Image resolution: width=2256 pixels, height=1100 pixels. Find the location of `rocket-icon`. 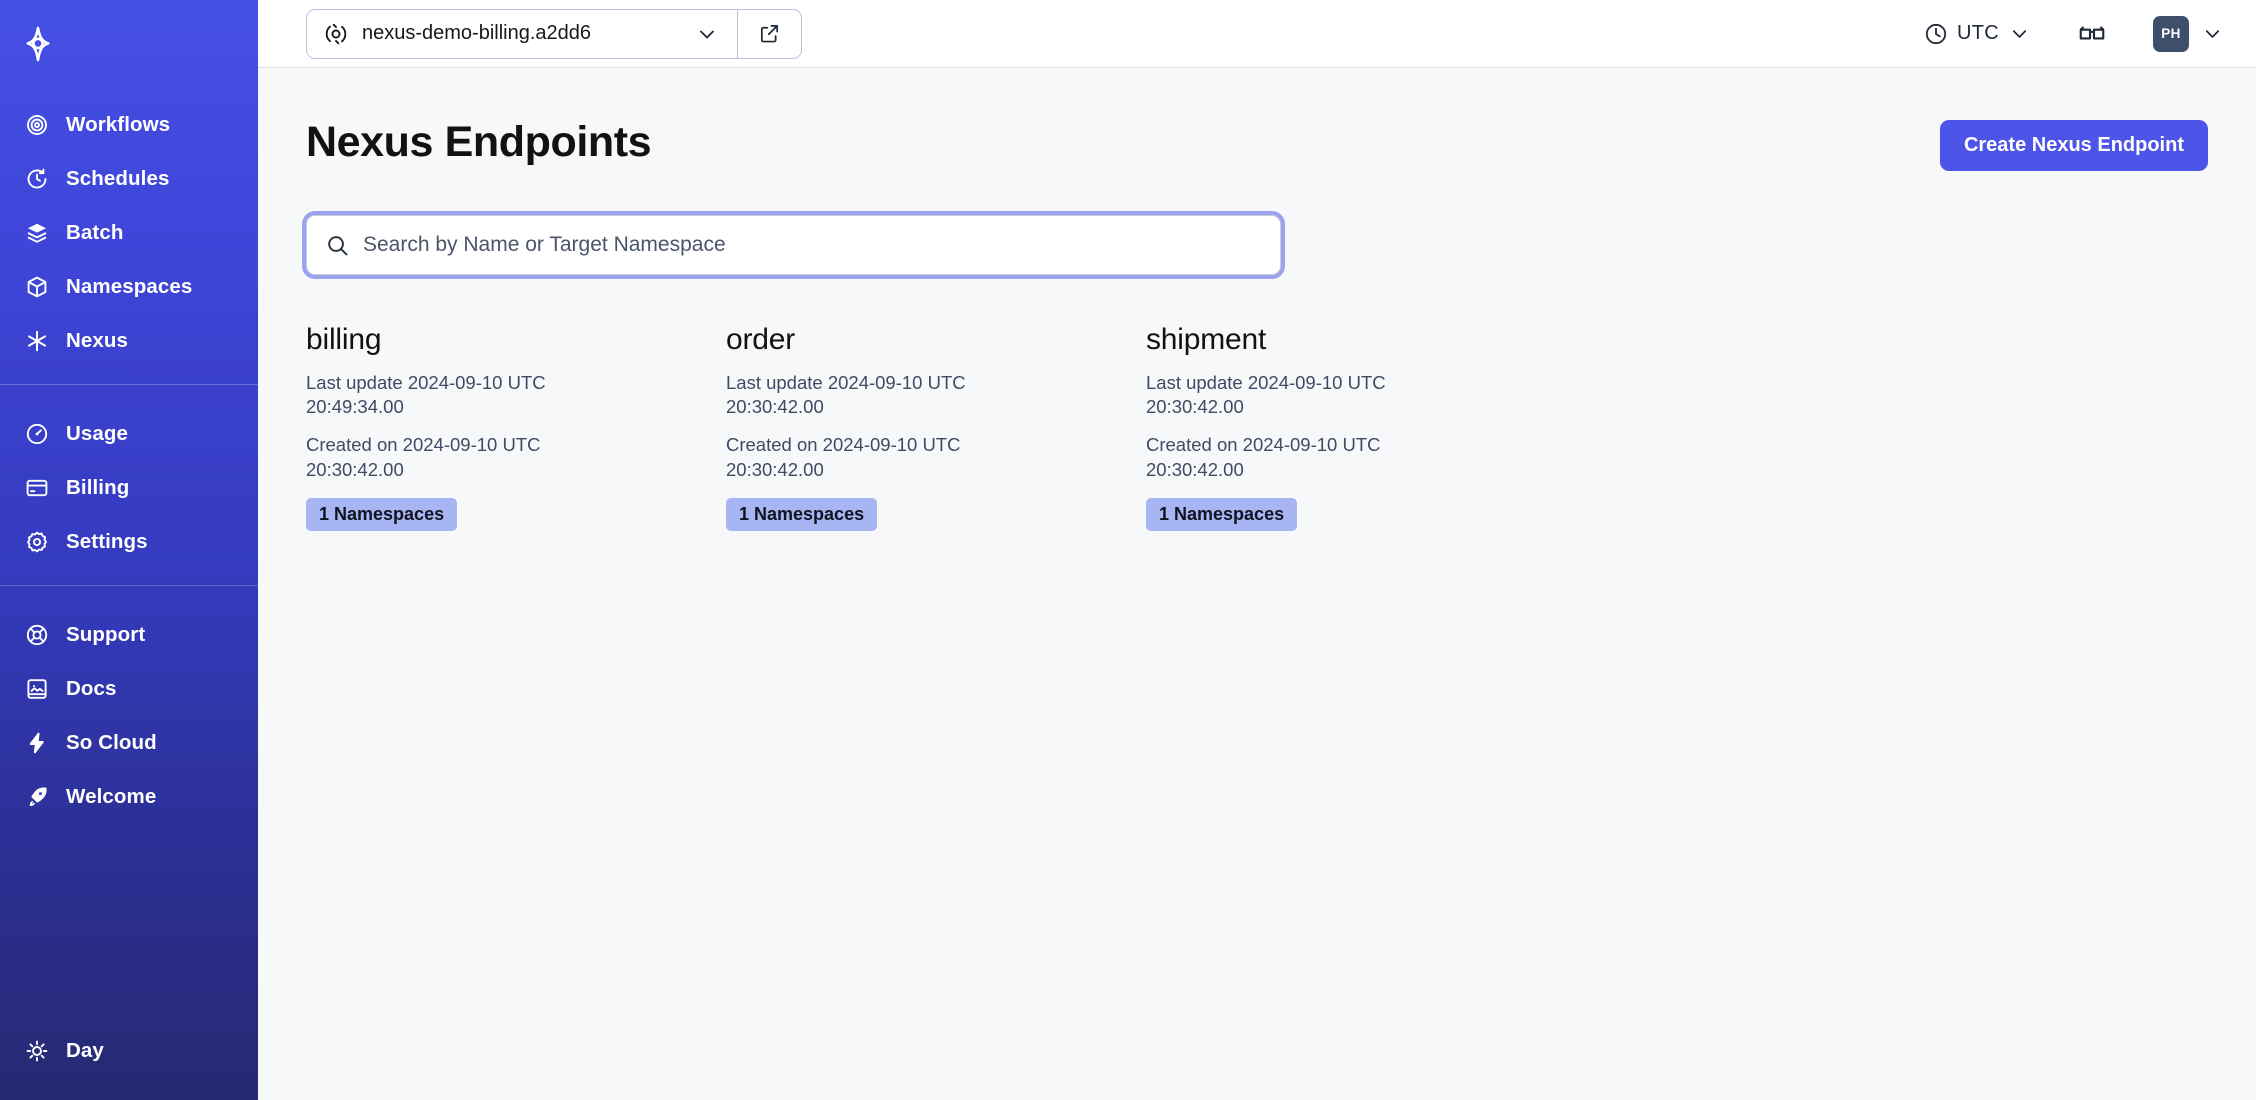

rocket-icon is located at coordinates (37, 797).